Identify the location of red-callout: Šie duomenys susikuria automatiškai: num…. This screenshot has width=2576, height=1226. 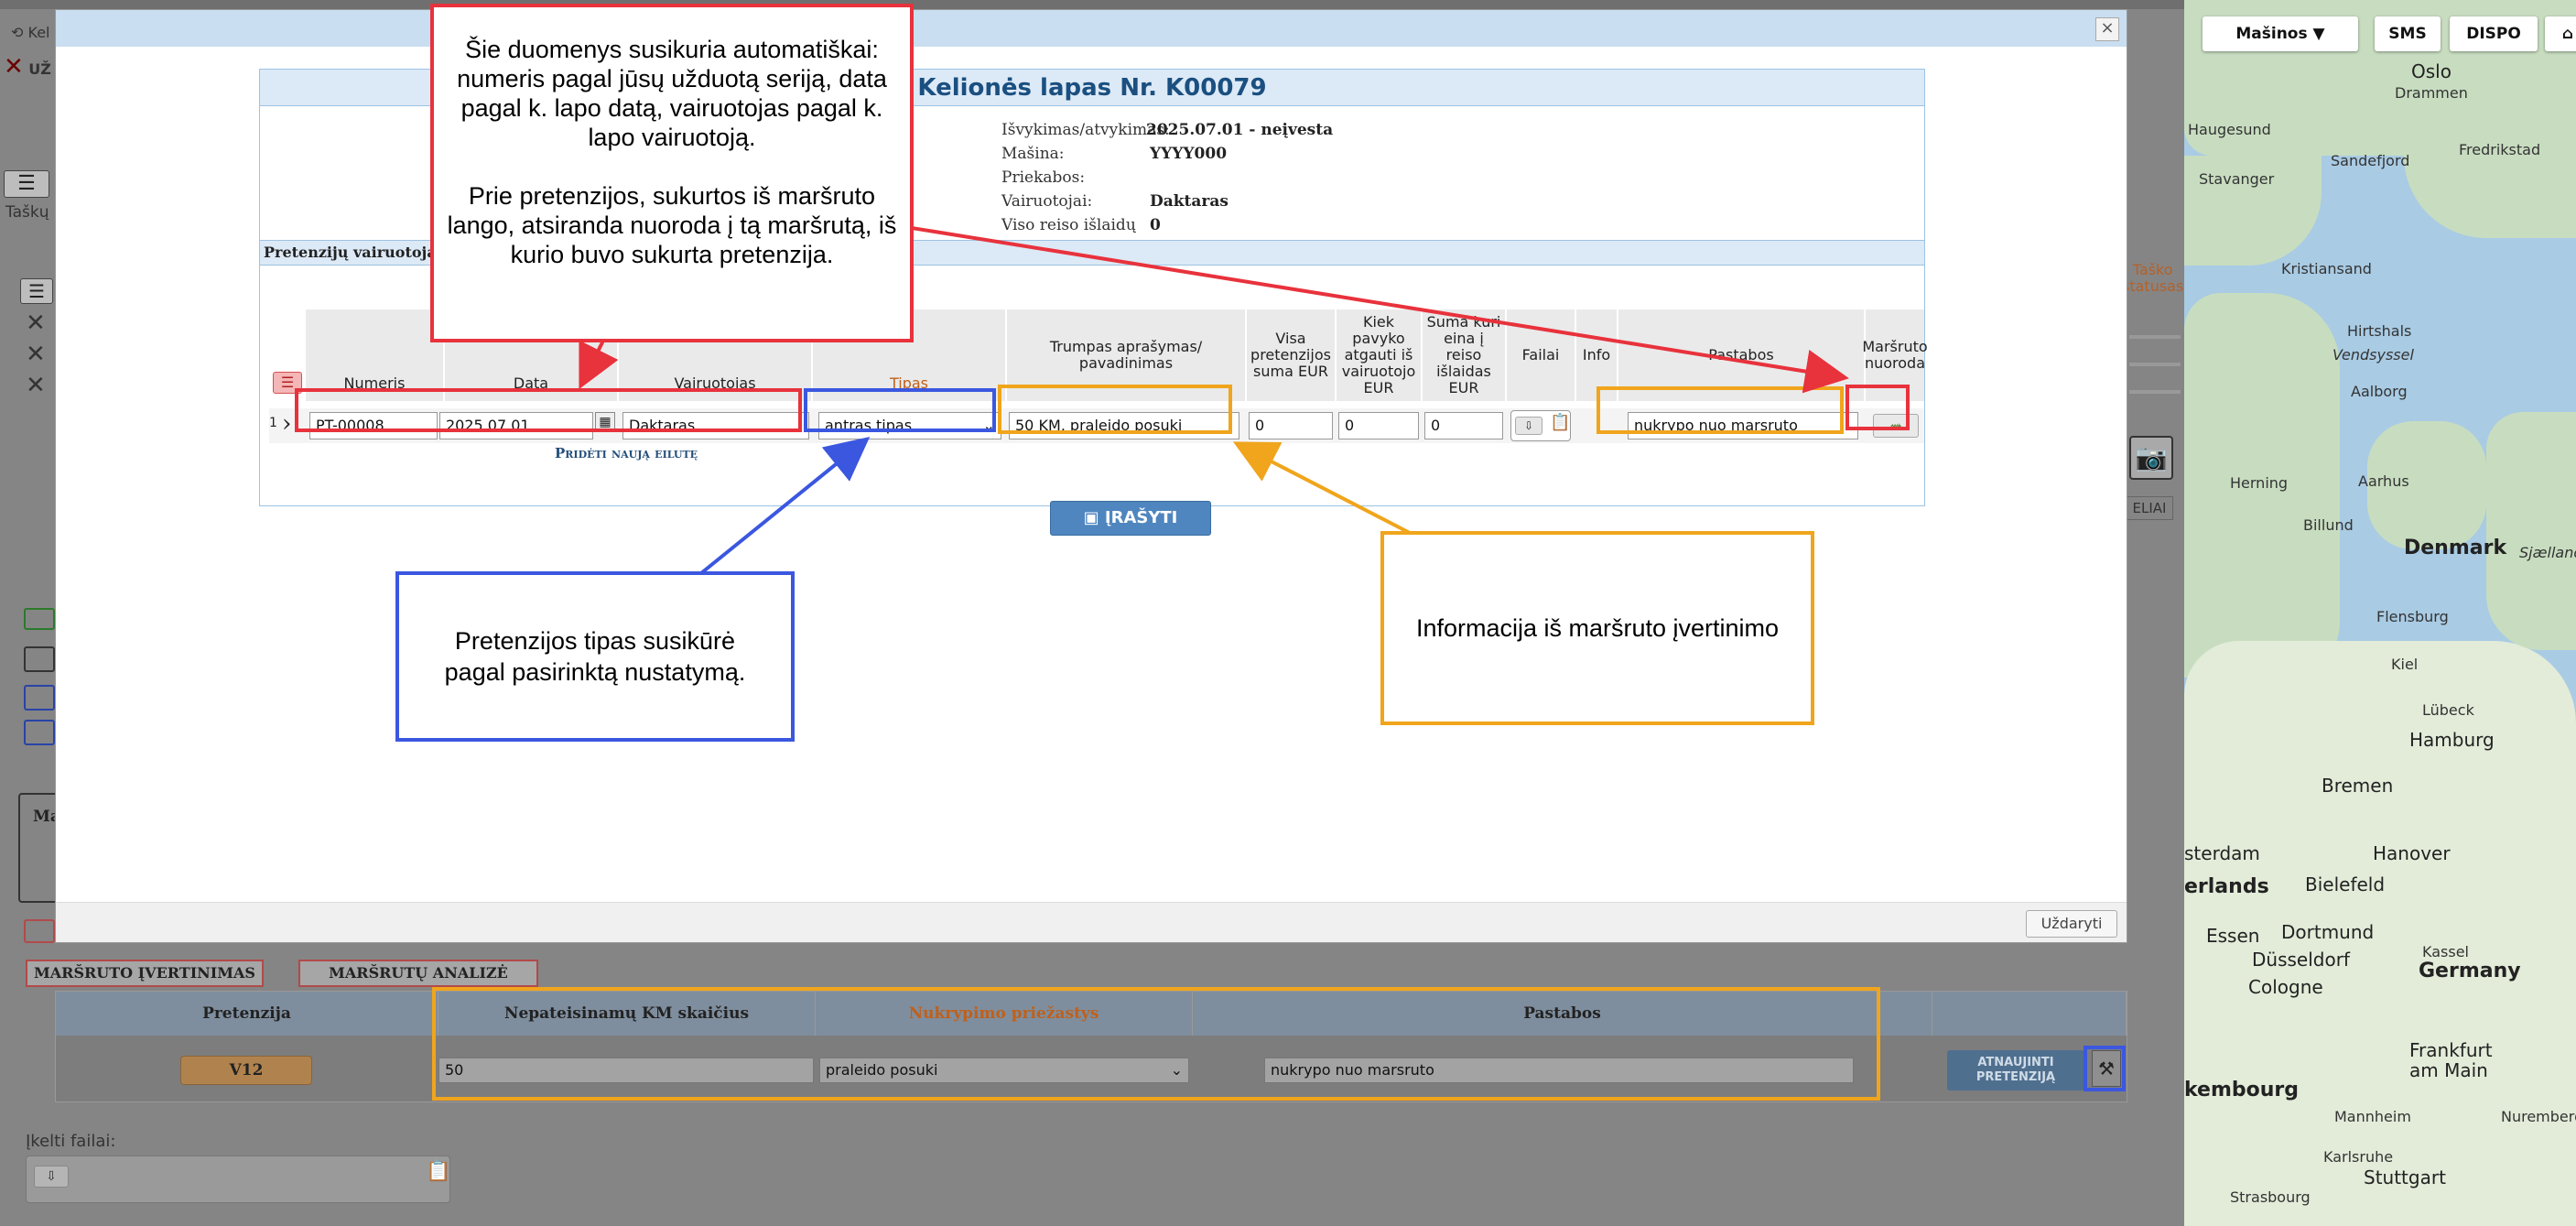
(672, 173).